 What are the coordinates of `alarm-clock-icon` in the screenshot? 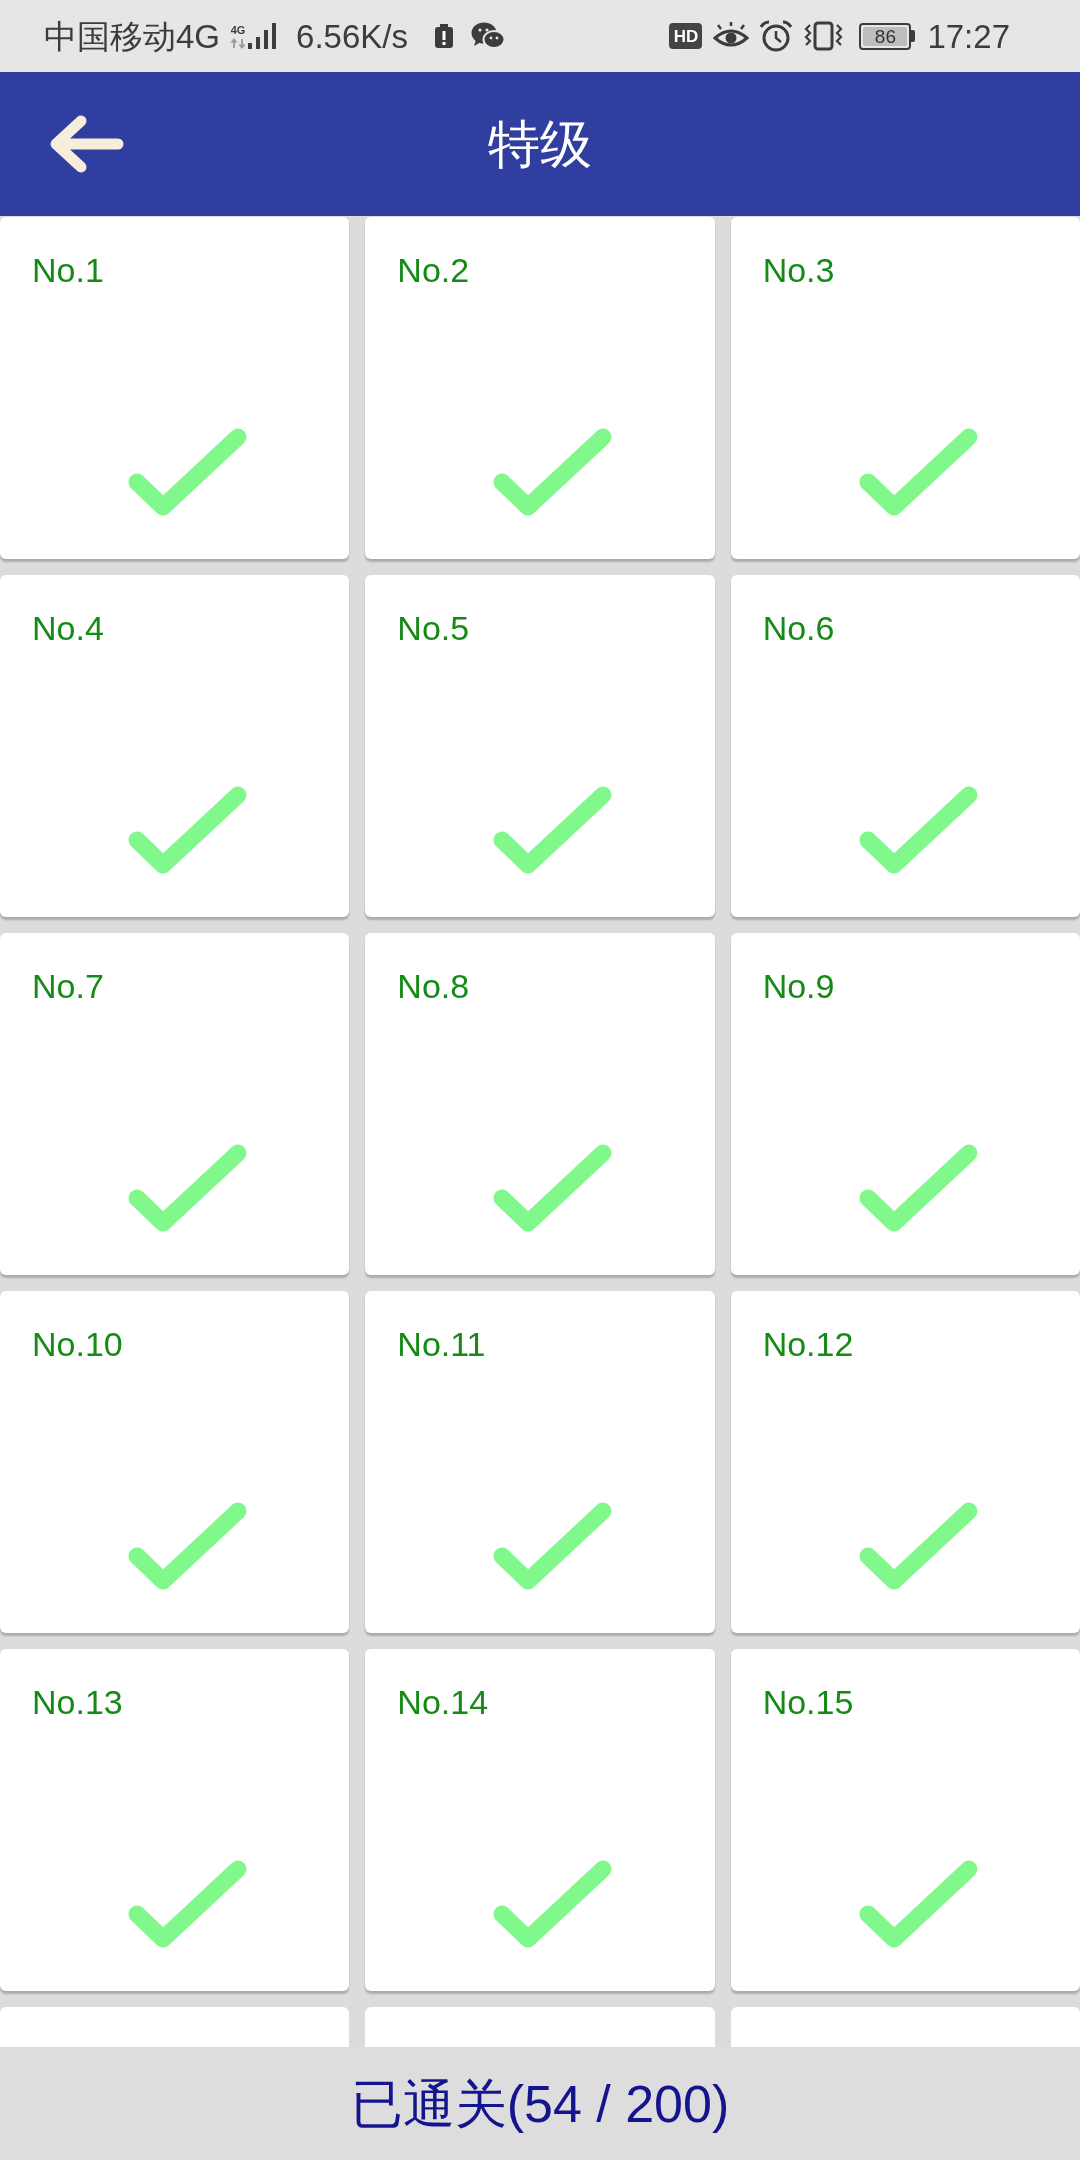 It's located at (776, 36).